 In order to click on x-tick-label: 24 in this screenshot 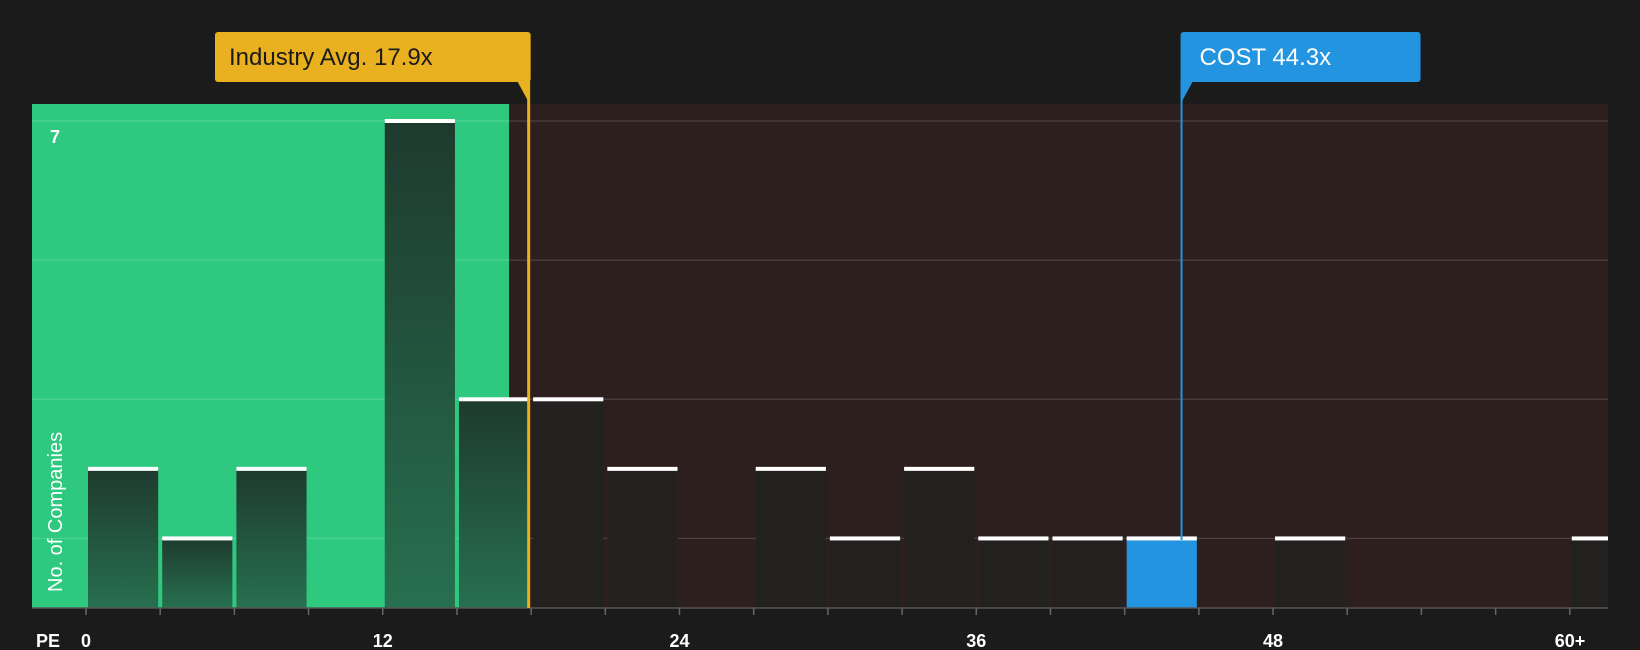, I will do `click(680, 640)`.